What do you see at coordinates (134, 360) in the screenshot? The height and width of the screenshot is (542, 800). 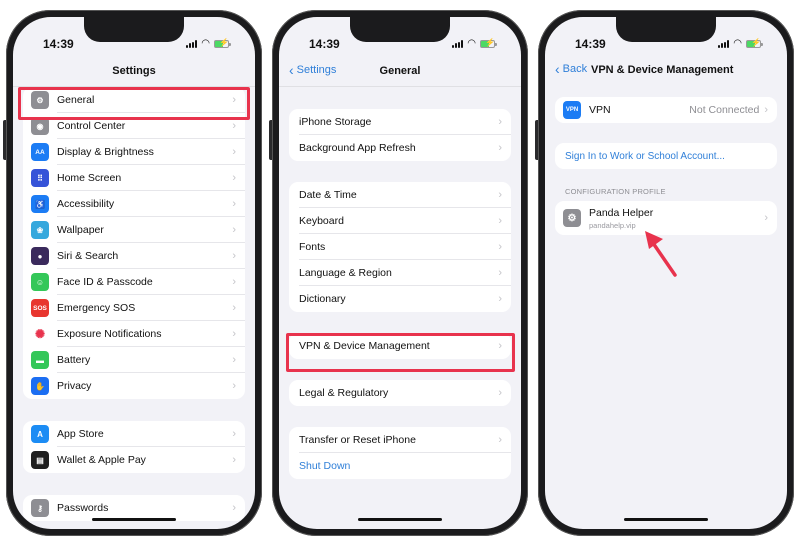 I see `settings-row-battery: ▬ Battery ›` at bounding box center [134, 360].